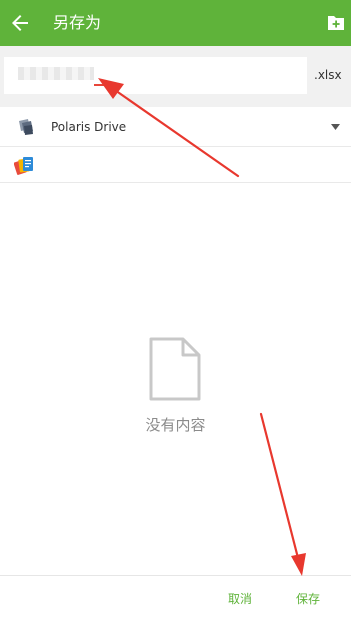 The width and height of the screenshot is (351, 628). I want to click on save-button: 保存, so click(308, 599).